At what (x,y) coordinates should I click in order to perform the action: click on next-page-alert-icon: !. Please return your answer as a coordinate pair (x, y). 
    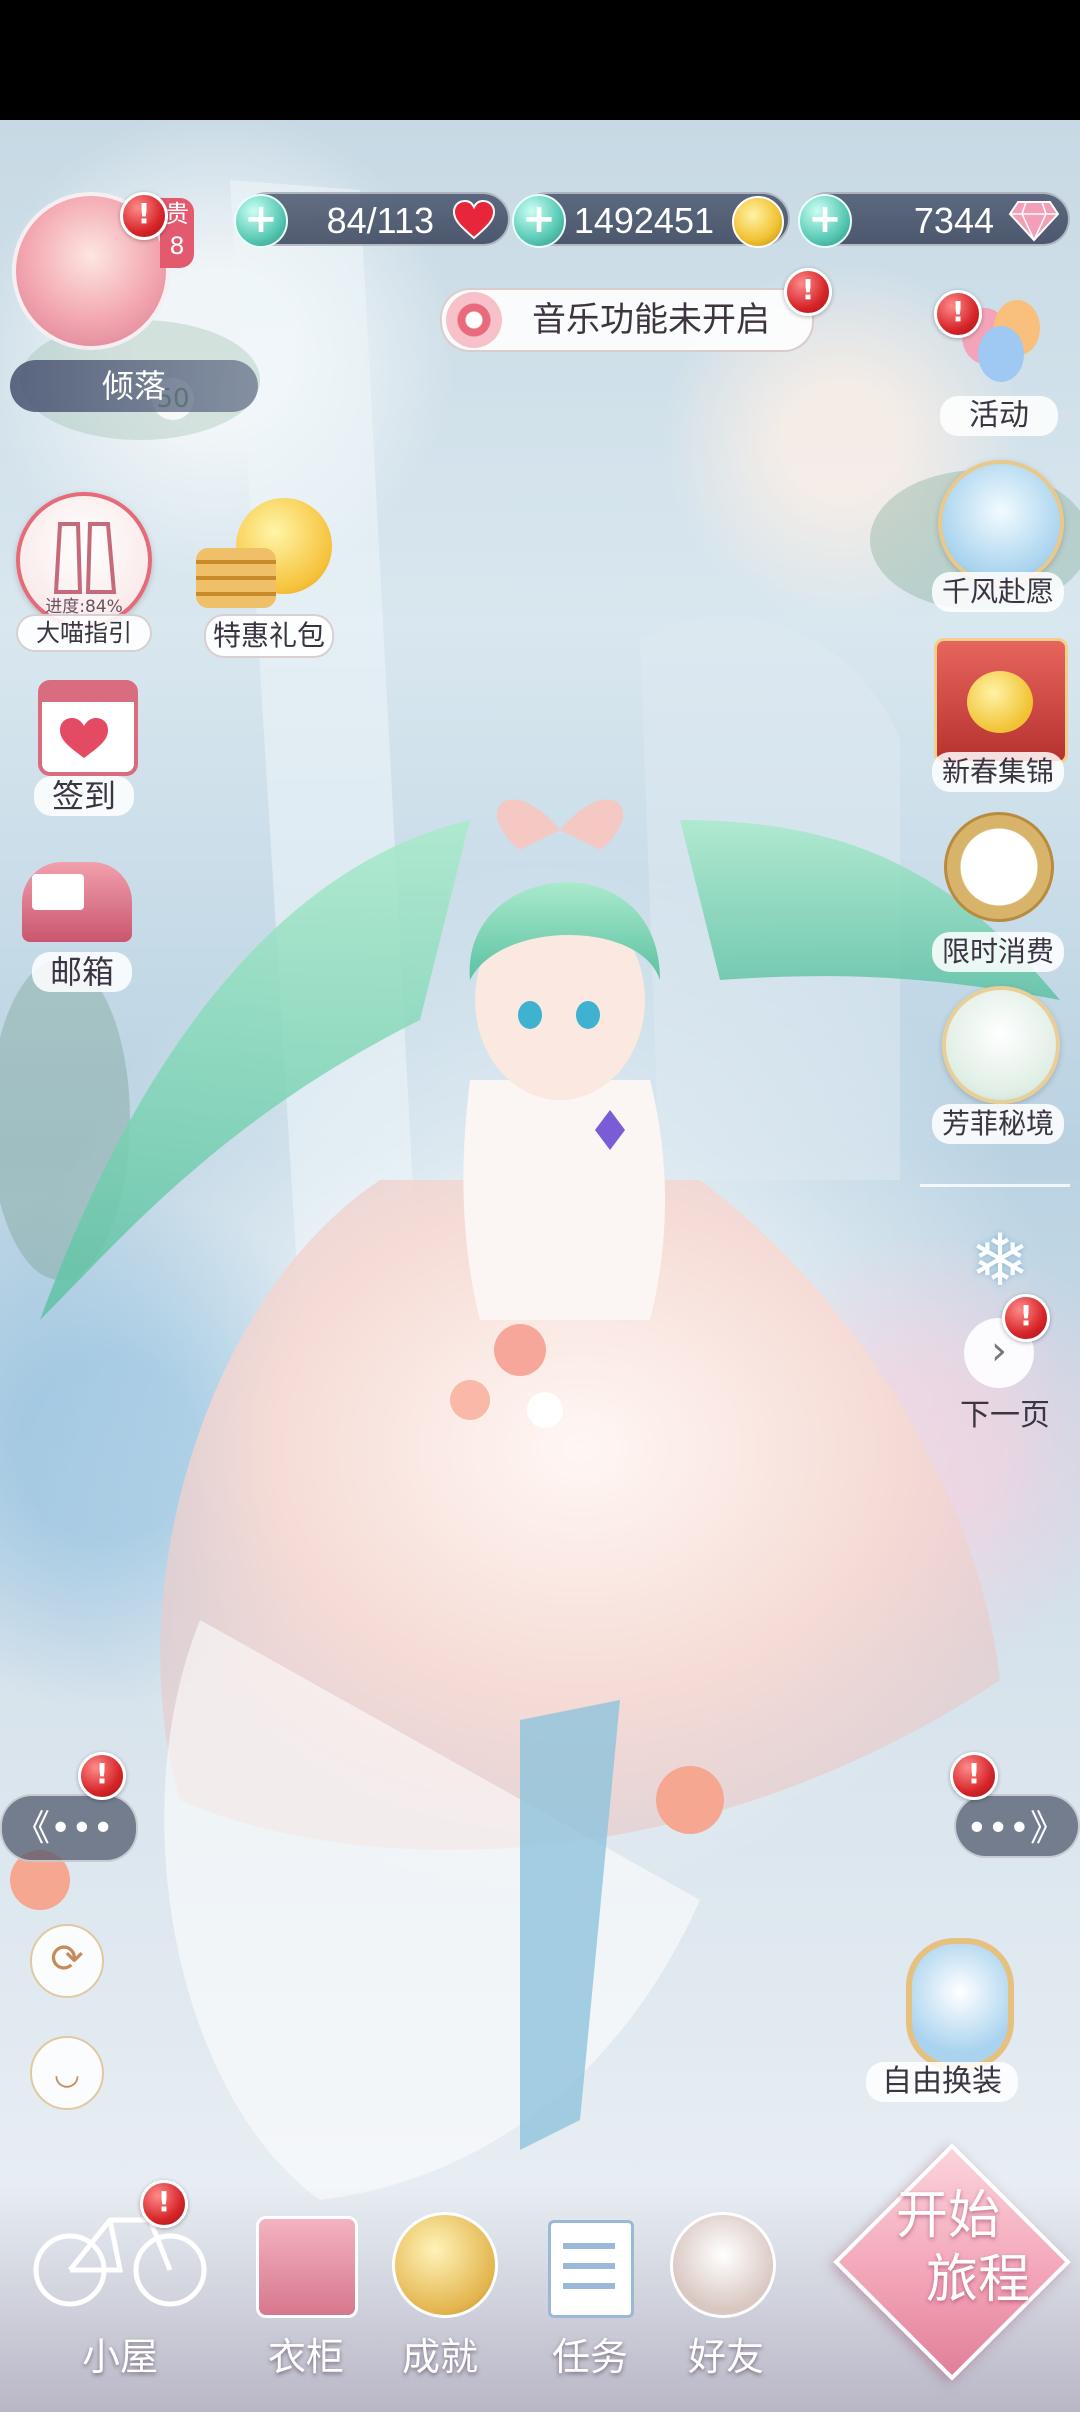
    Looking at the image, I should click on (1026, 1318).